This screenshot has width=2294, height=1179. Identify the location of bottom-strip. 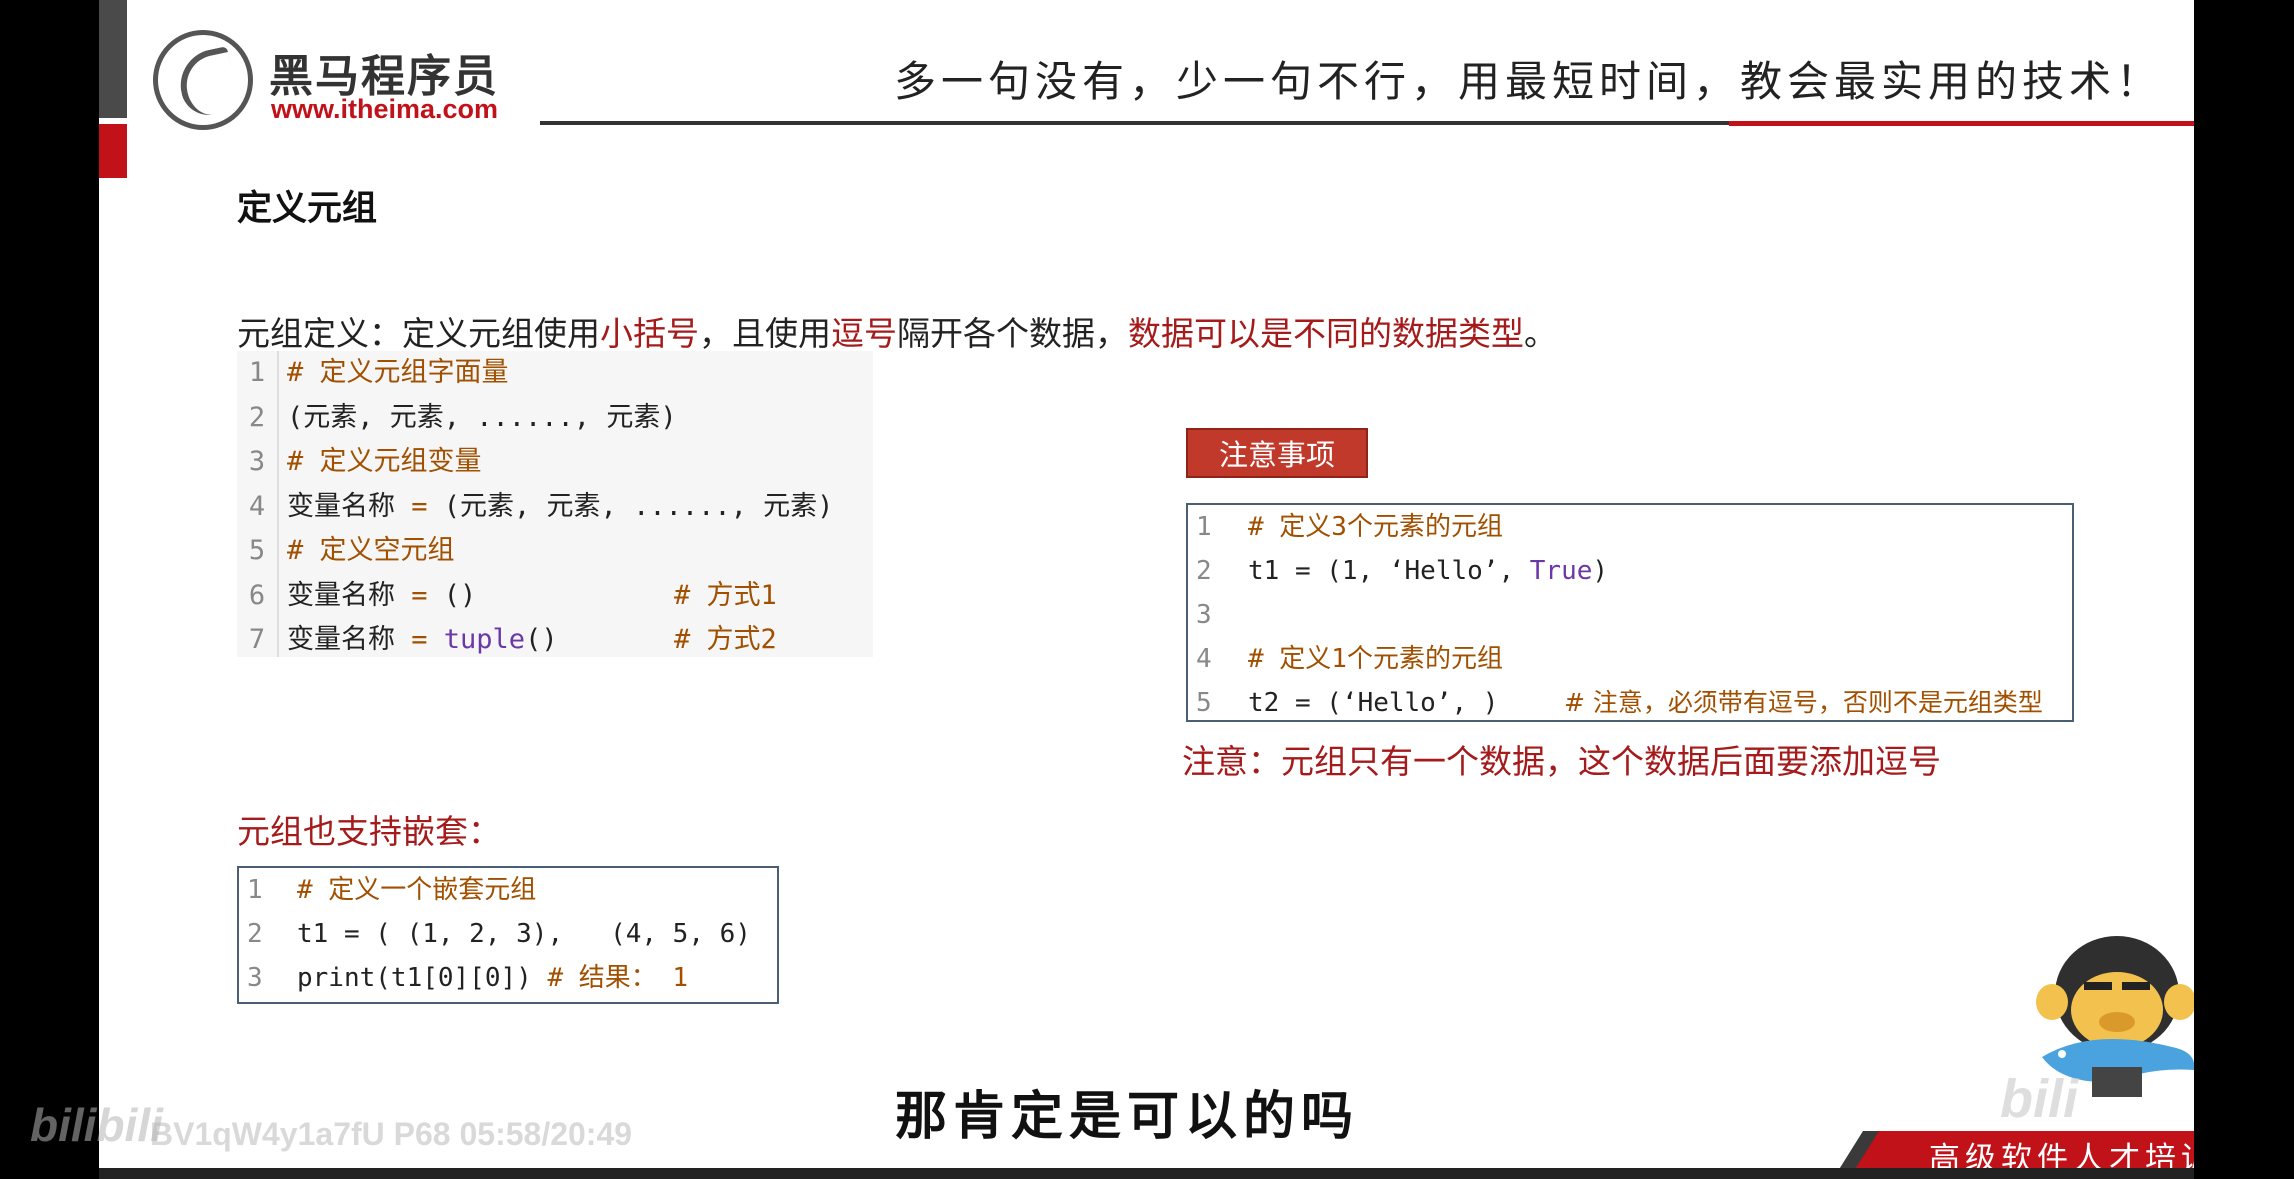
(1146, 1173).